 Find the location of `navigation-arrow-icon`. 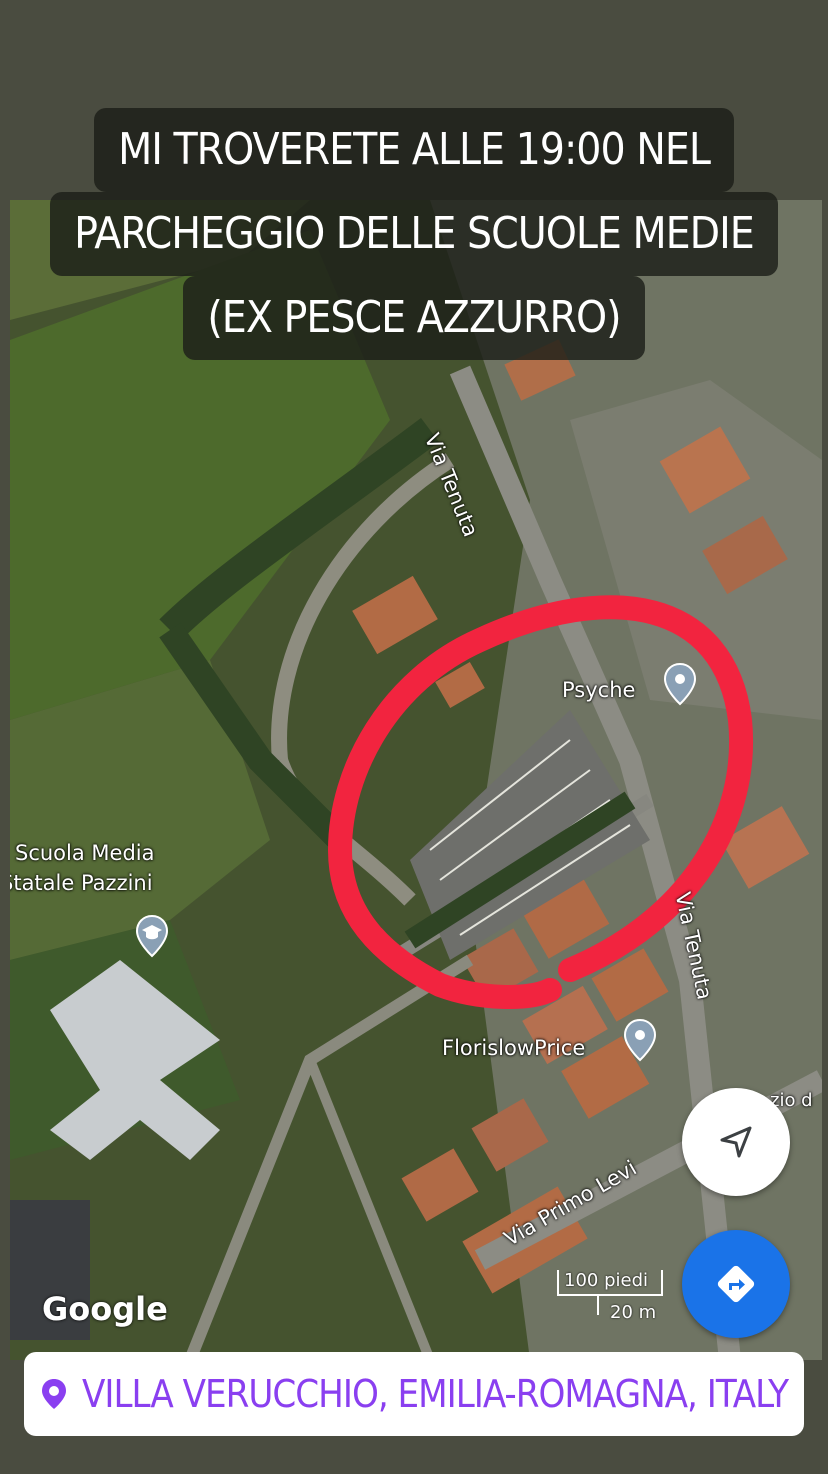

navigation-arrow-icon is located at coordinates (736, 1142).